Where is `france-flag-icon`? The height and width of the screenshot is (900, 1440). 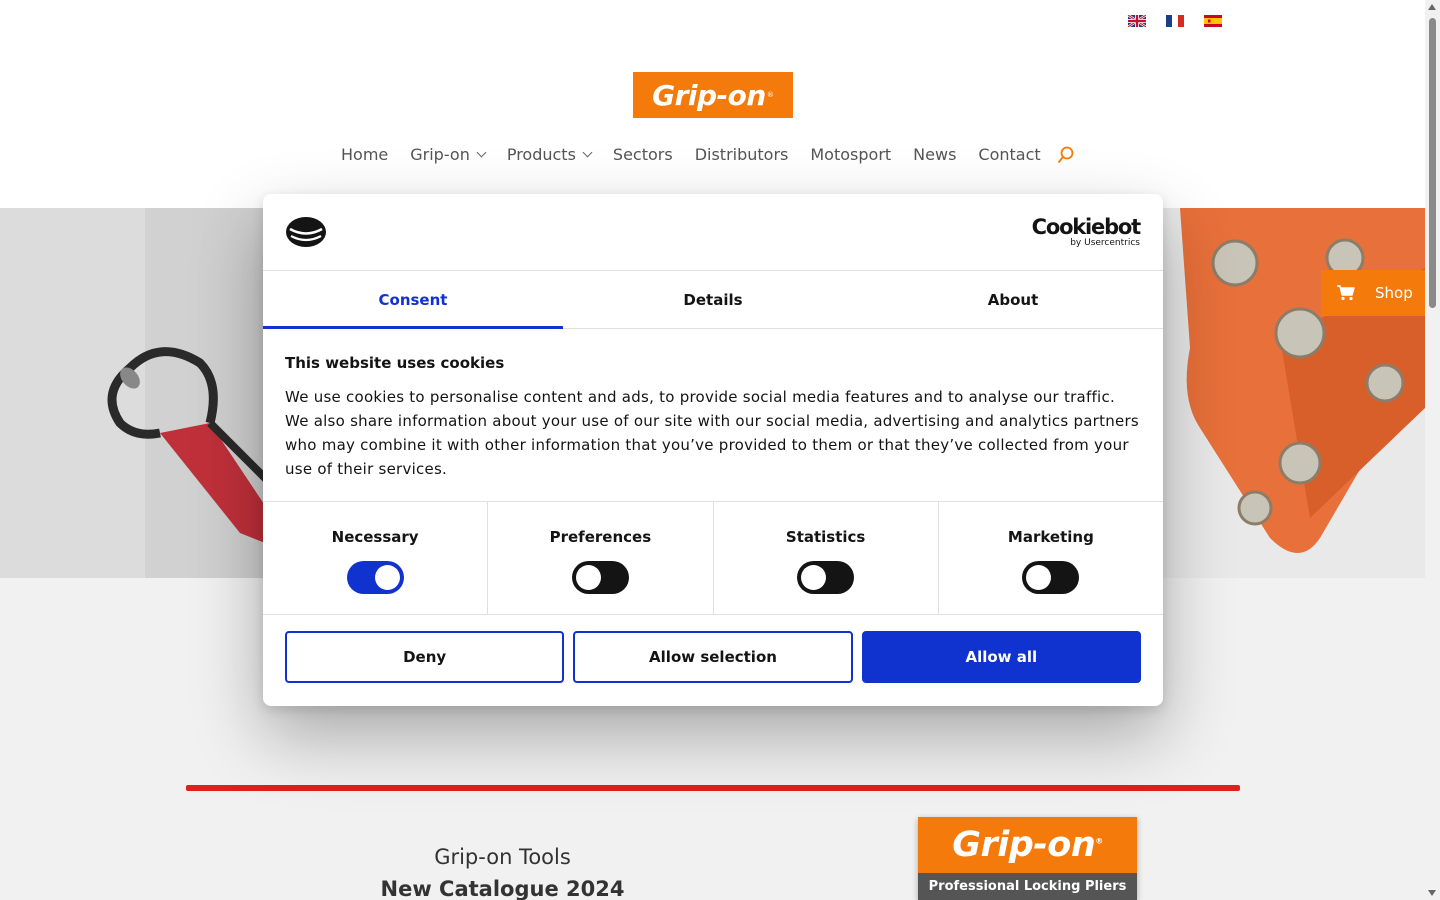
france-flag-icon is located at coordinates (1175, 21).